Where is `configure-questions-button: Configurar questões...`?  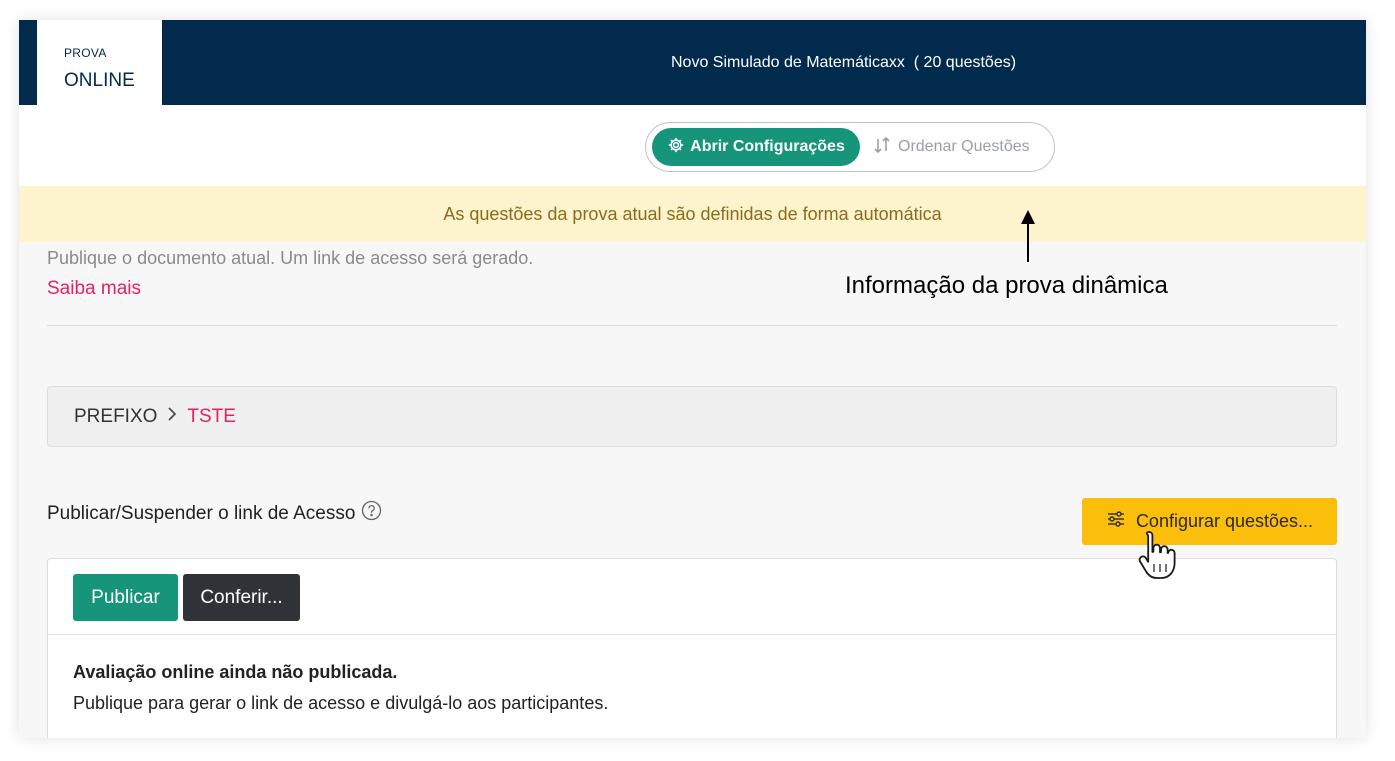
configure-questions-button: Configurar questões... is located at coordinates (1209, 521).